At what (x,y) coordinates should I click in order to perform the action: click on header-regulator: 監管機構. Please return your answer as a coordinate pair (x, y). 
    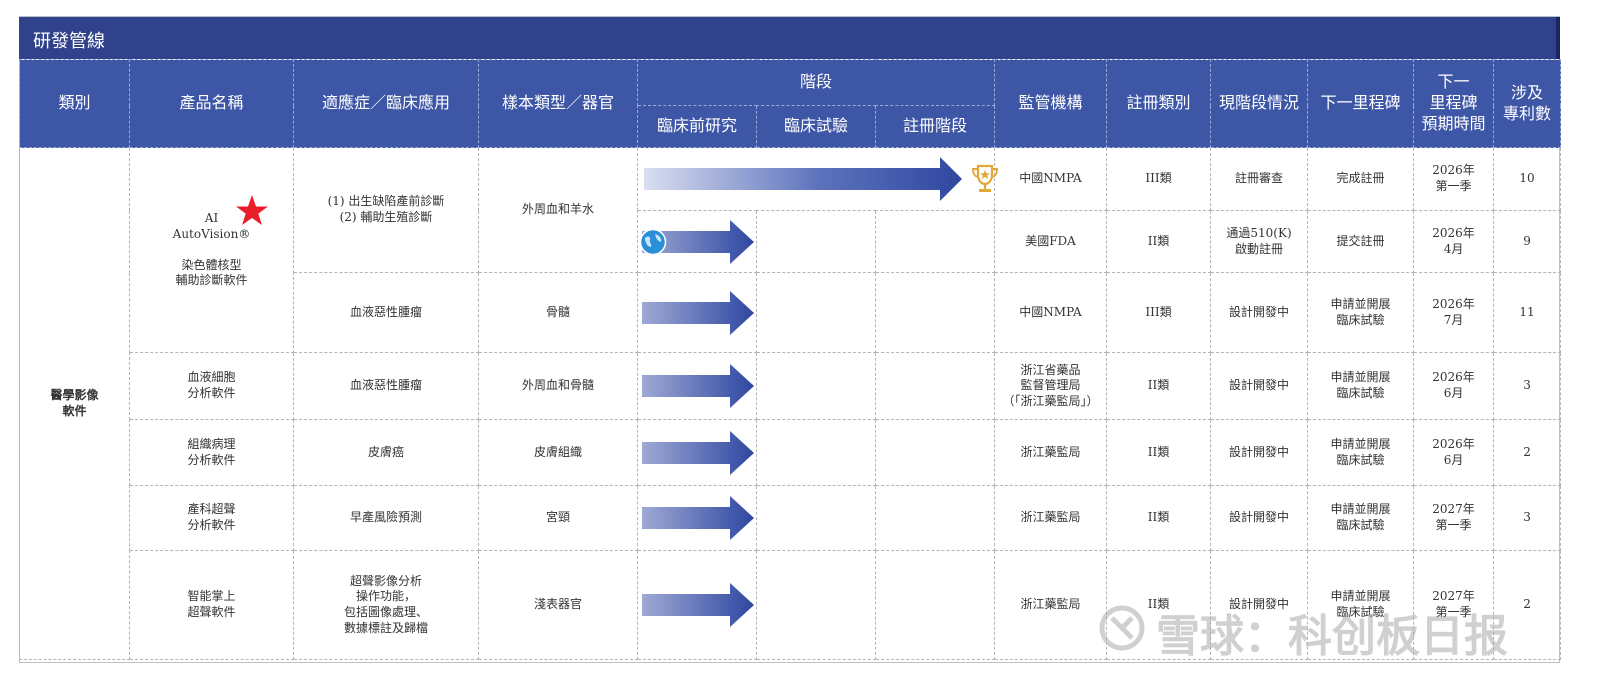
    Looking at the image, I should click on (1051, 103).